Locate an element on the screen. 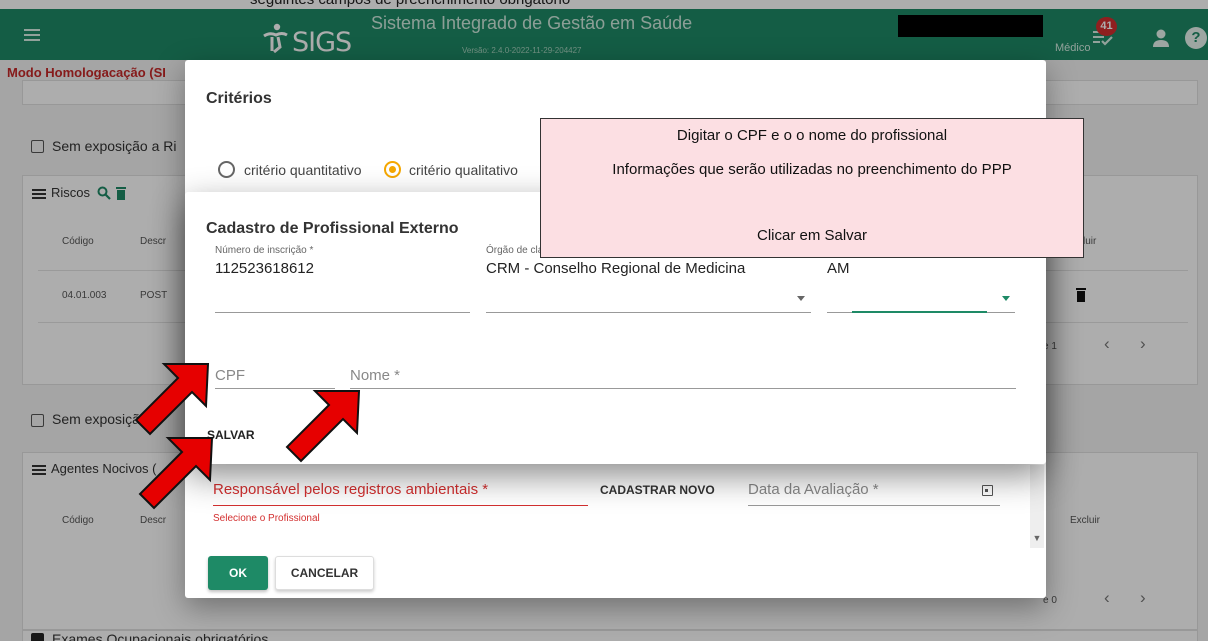  cpf-input: CPF is located at coordinates (275, 378).